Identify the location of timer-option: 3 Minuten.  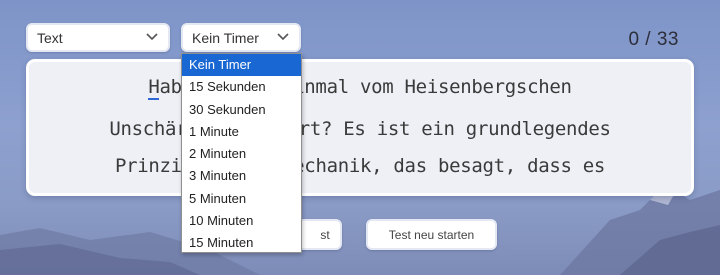
(241, 176).